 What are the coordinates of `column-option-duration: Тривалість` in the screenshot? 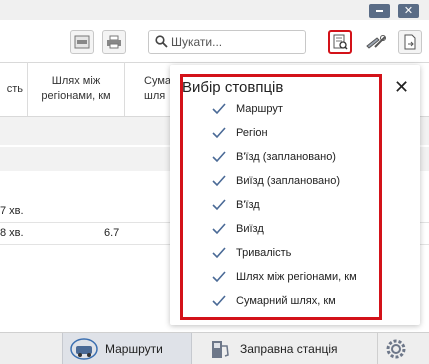 It's located at (250, 253).